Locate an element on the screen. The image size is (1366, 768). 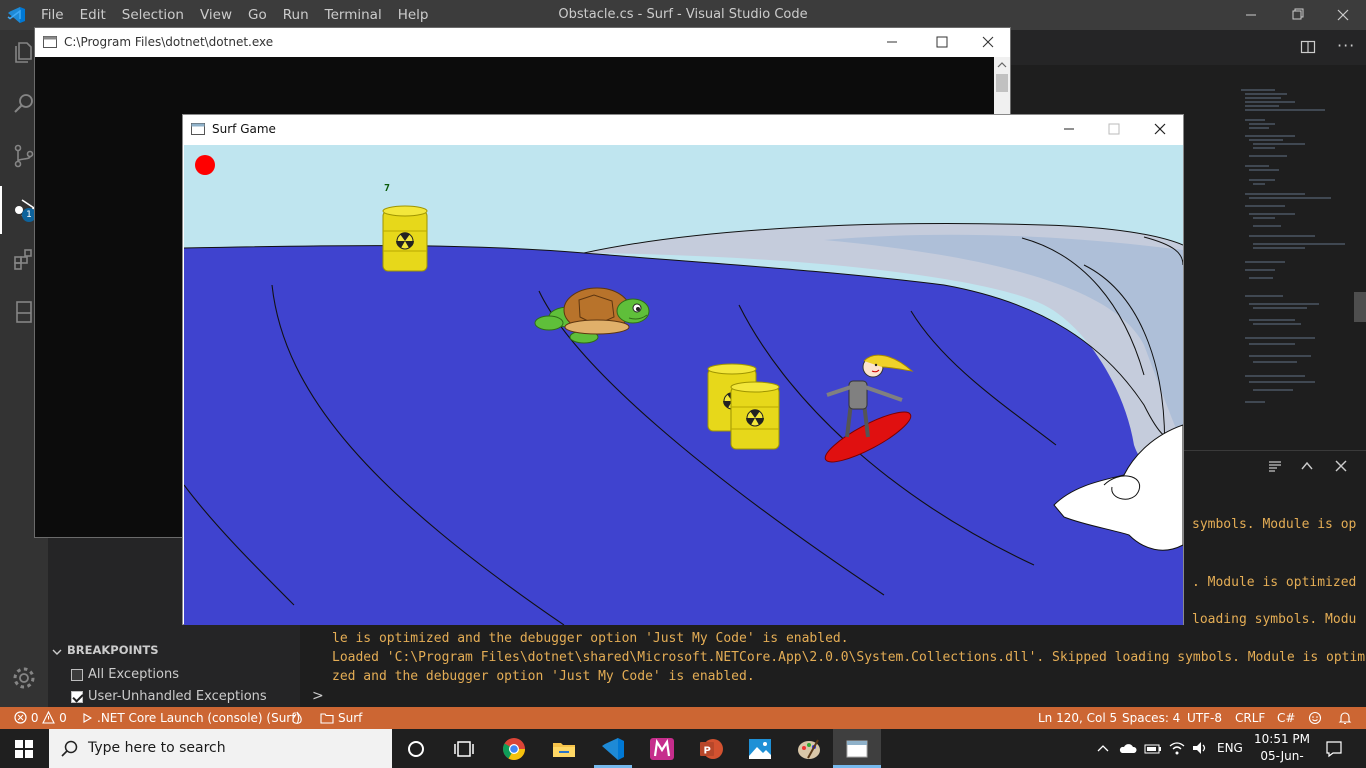
console-titlebar: C:\Program Files\dotnet\dotnet.exe is located at coordinates (522, 42).